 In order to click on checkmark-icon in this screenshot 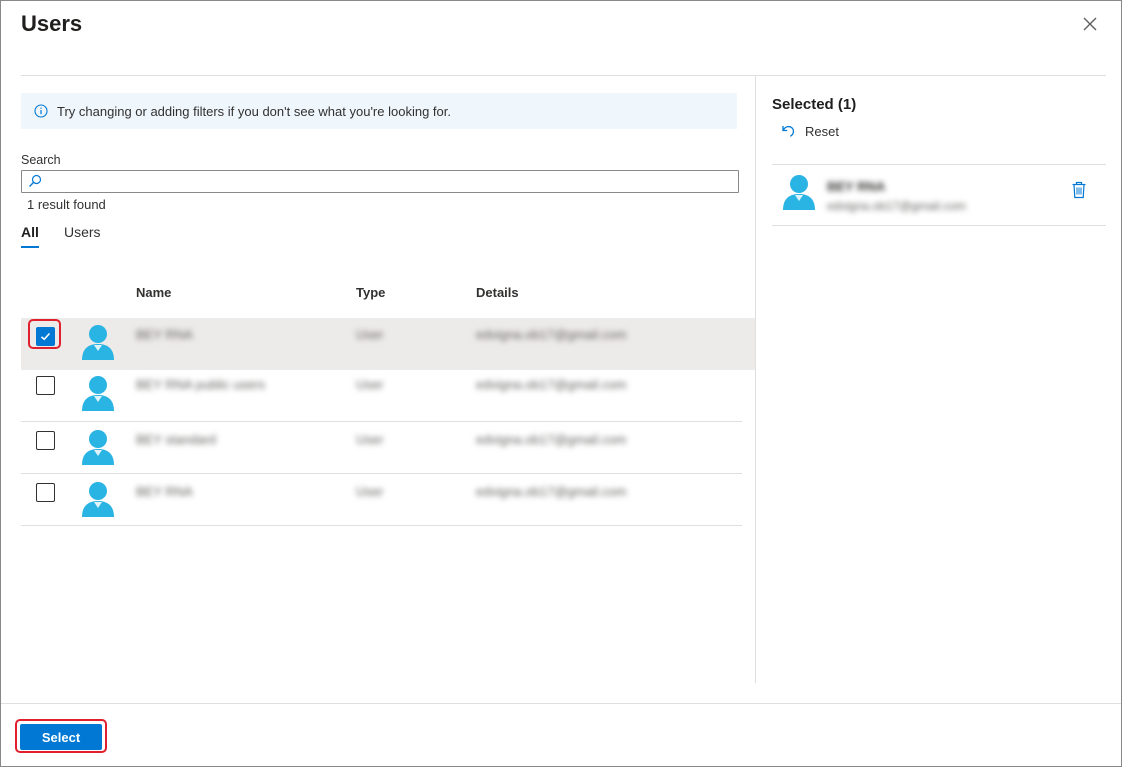, I will do `click(45, 336)`.